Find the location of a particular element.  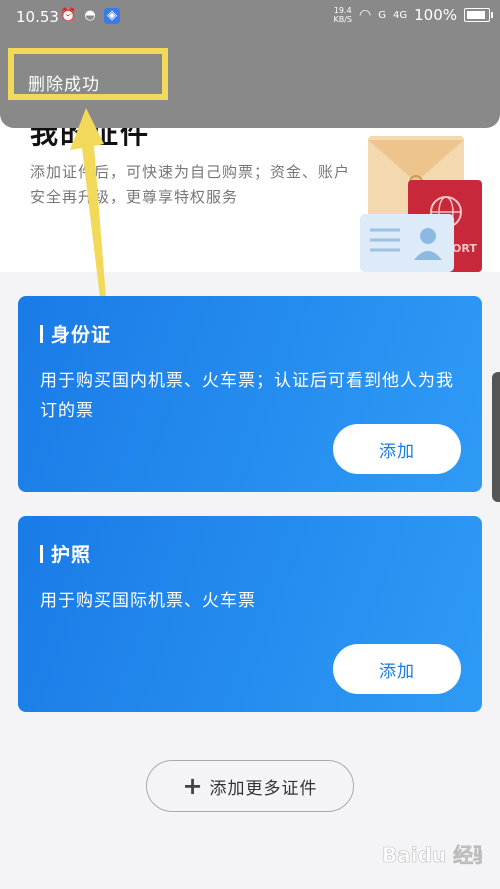

qq-icon: ◓ is located at coordinates (90, 15).